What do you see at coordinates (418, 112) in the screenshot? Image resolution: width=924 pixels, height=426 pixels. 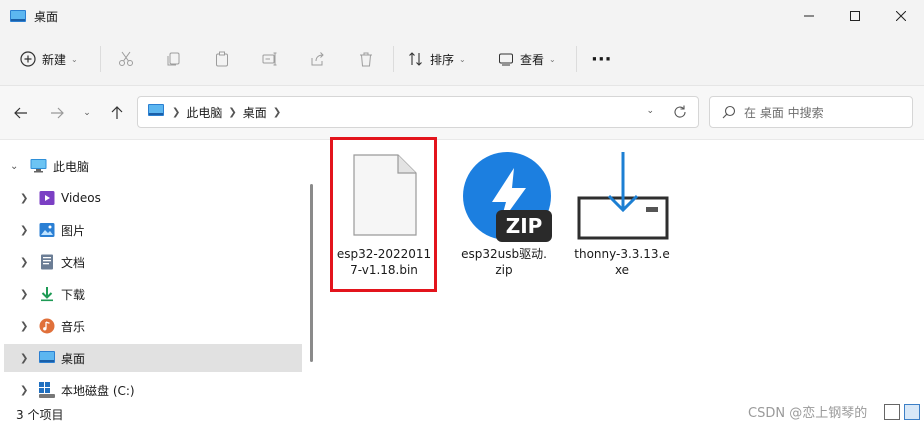 I see `address-bar: ❯ 此电脑 ❯ 桌面 ❯ ⌄` at bounding box center [418, 112].